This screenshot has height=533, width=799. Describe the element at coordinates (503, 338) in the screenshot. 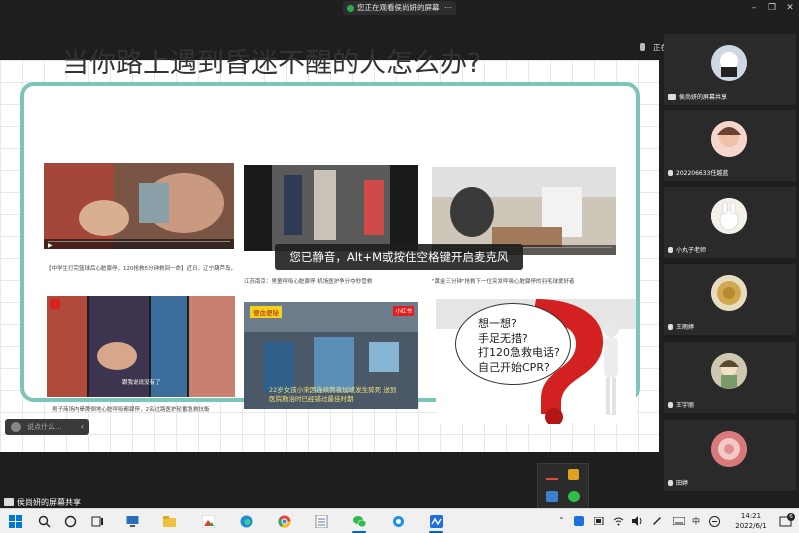

I see `bubble-line-2: 手足无措?` at that location.